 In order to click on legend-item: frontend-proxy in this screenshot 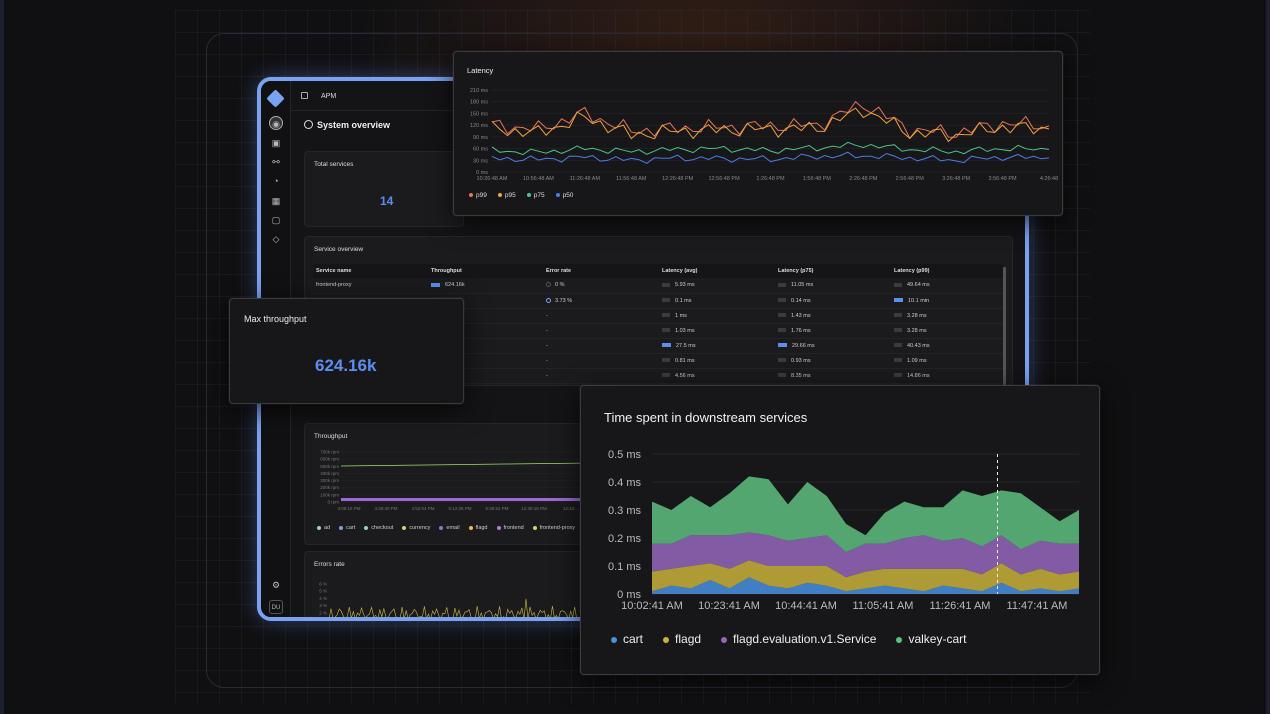, I will do `click(554, 528)`.